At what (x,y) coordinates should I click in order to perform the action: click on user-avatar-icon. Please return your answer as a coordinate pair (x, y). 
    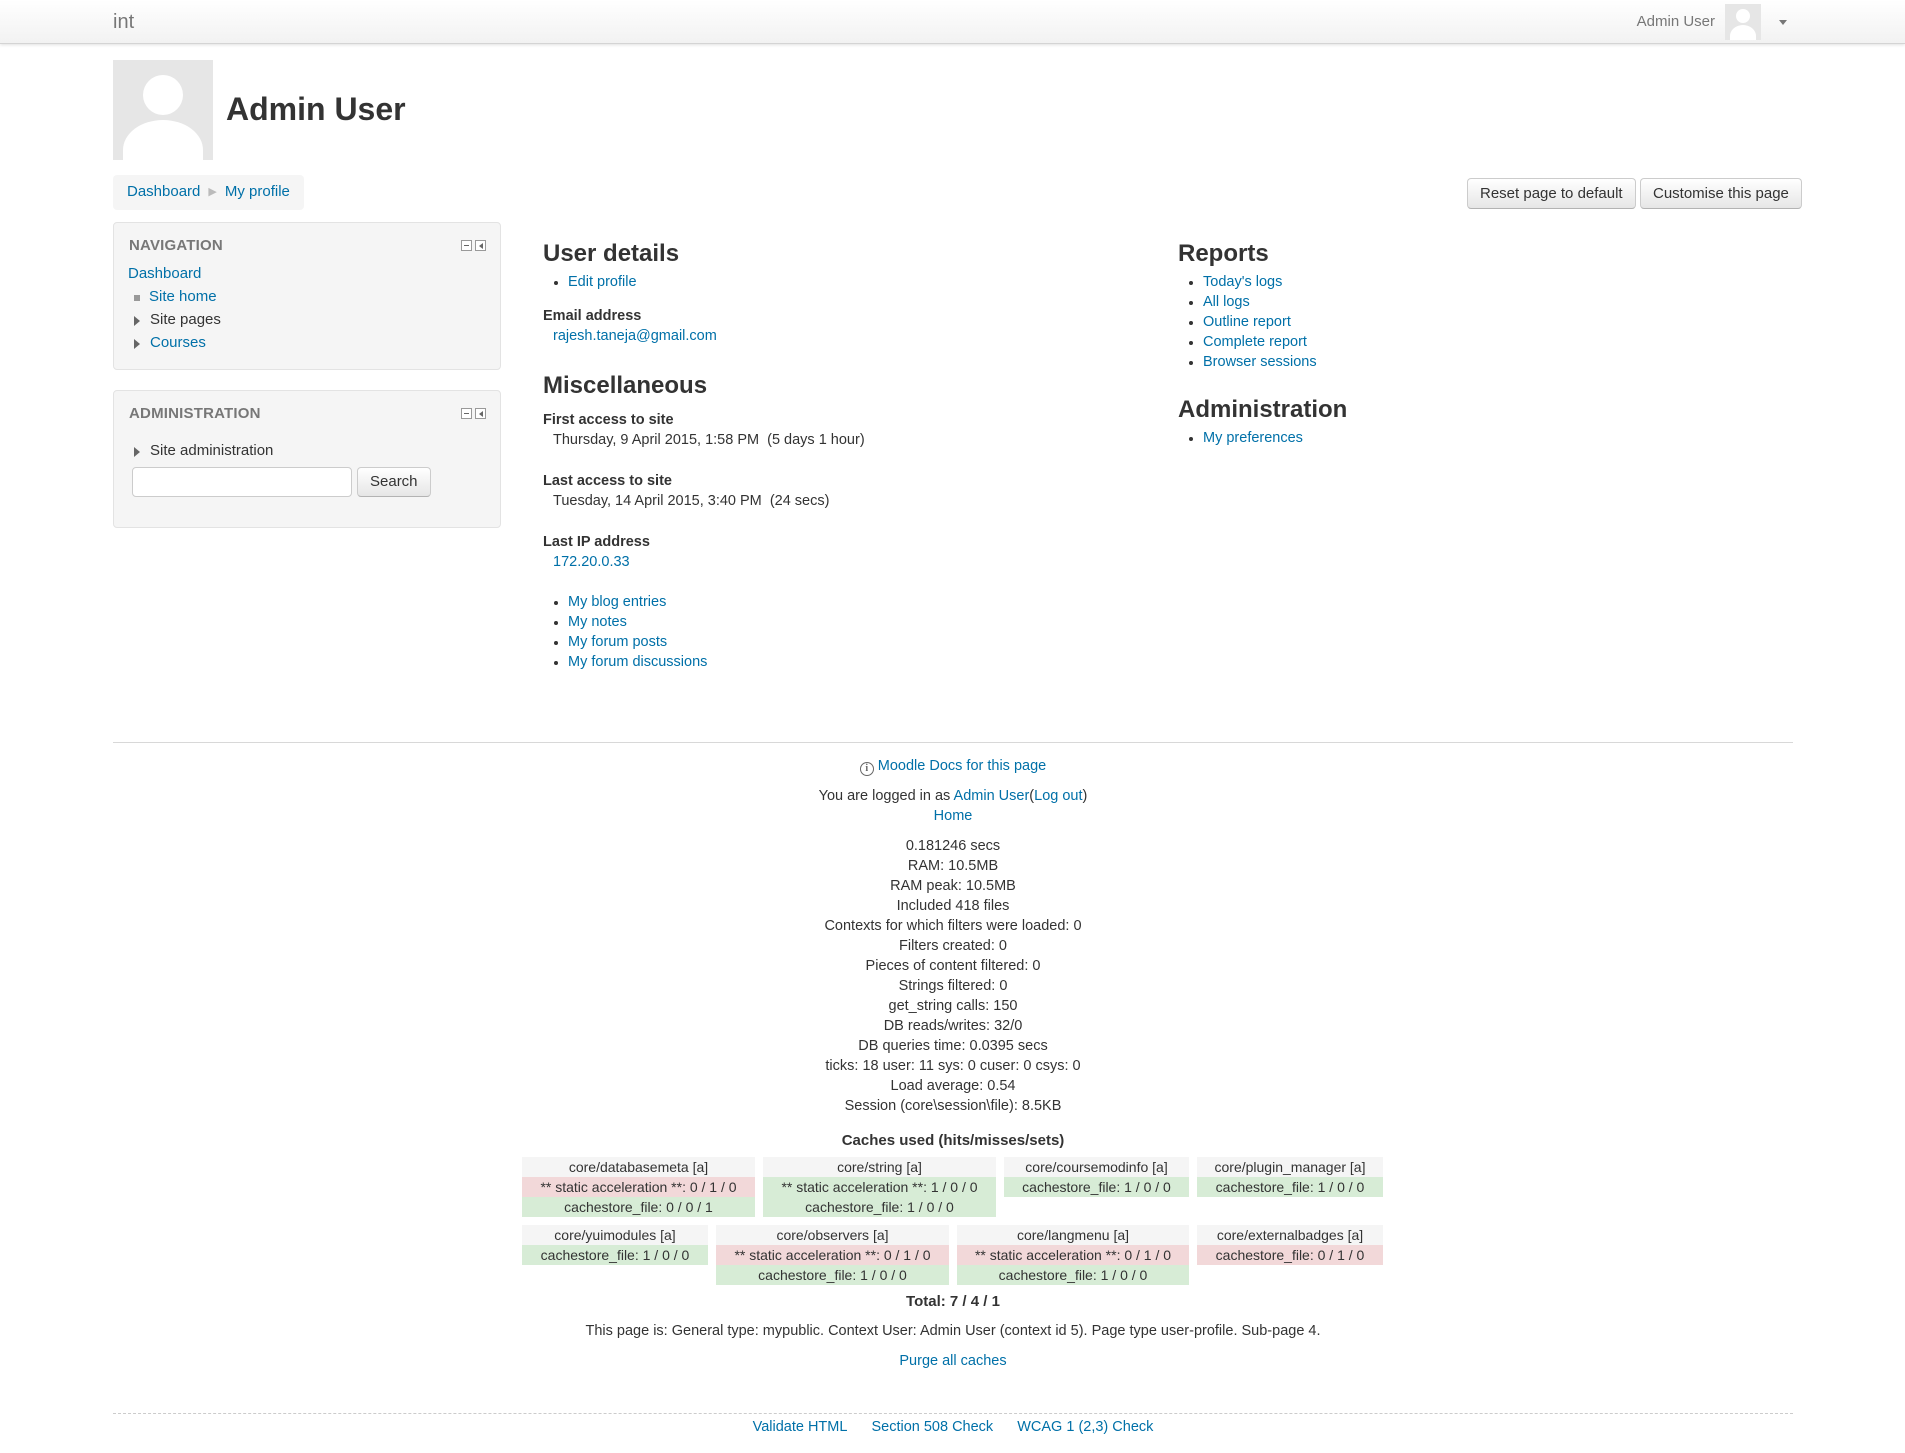
    Looking at the image, I should click on (1743, 22).